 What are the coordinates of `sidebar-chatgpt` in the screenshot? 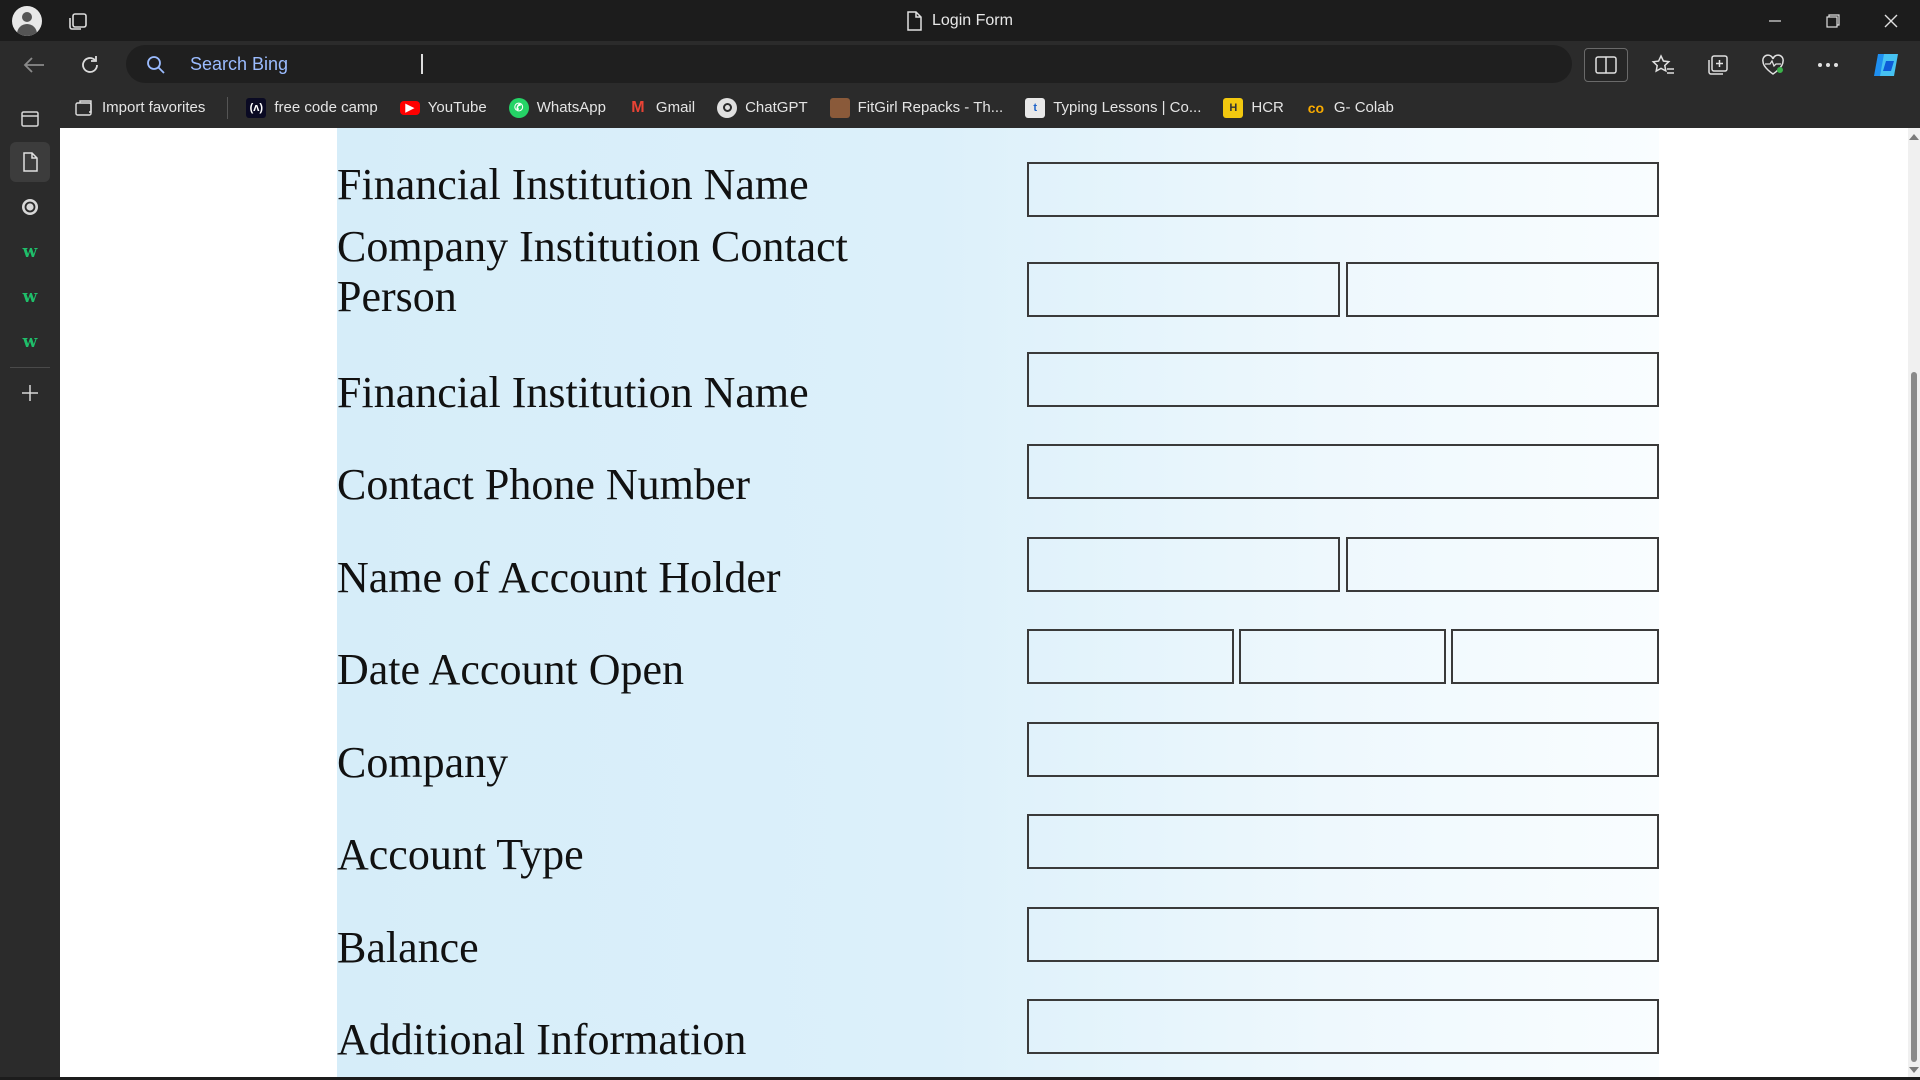 It's located at (30, 207).